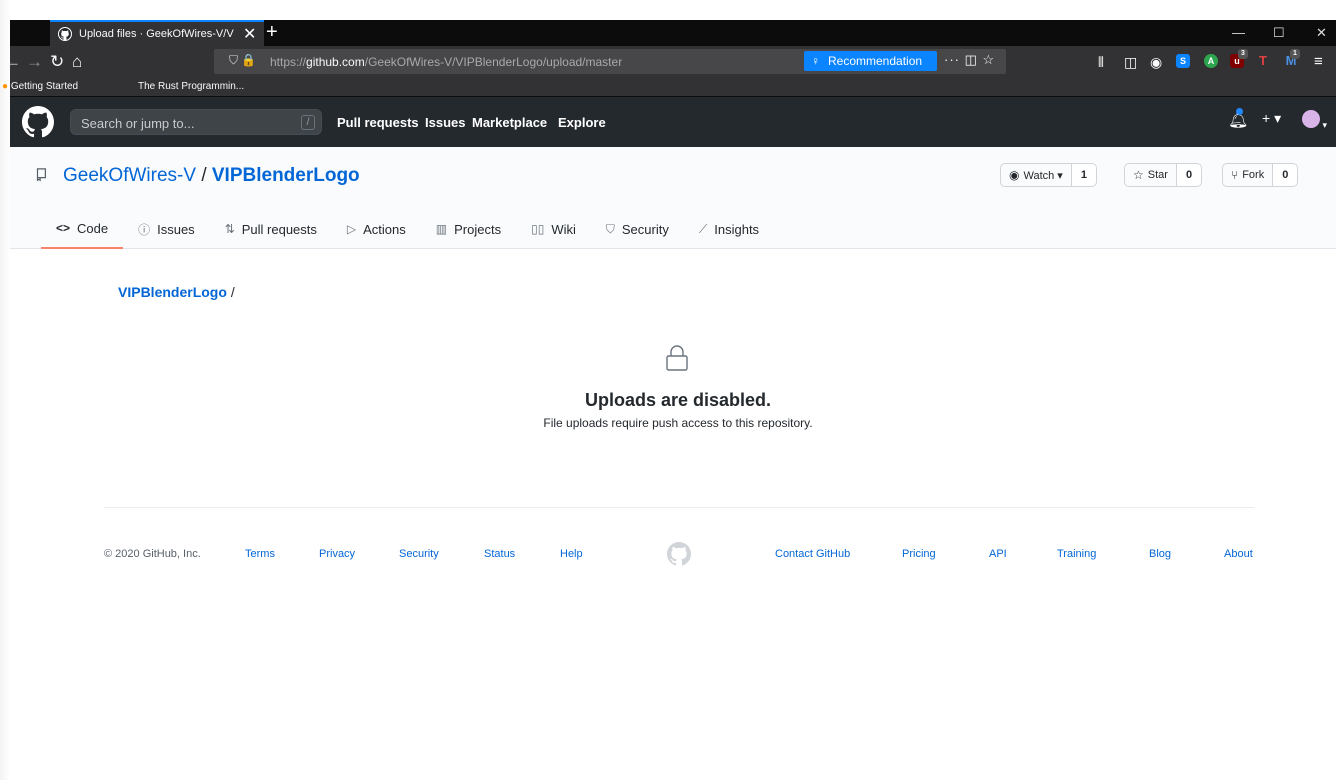  Describe the element at coordinates (441, 229) in the screenshot. I see `project-icon: ▥` at that location.